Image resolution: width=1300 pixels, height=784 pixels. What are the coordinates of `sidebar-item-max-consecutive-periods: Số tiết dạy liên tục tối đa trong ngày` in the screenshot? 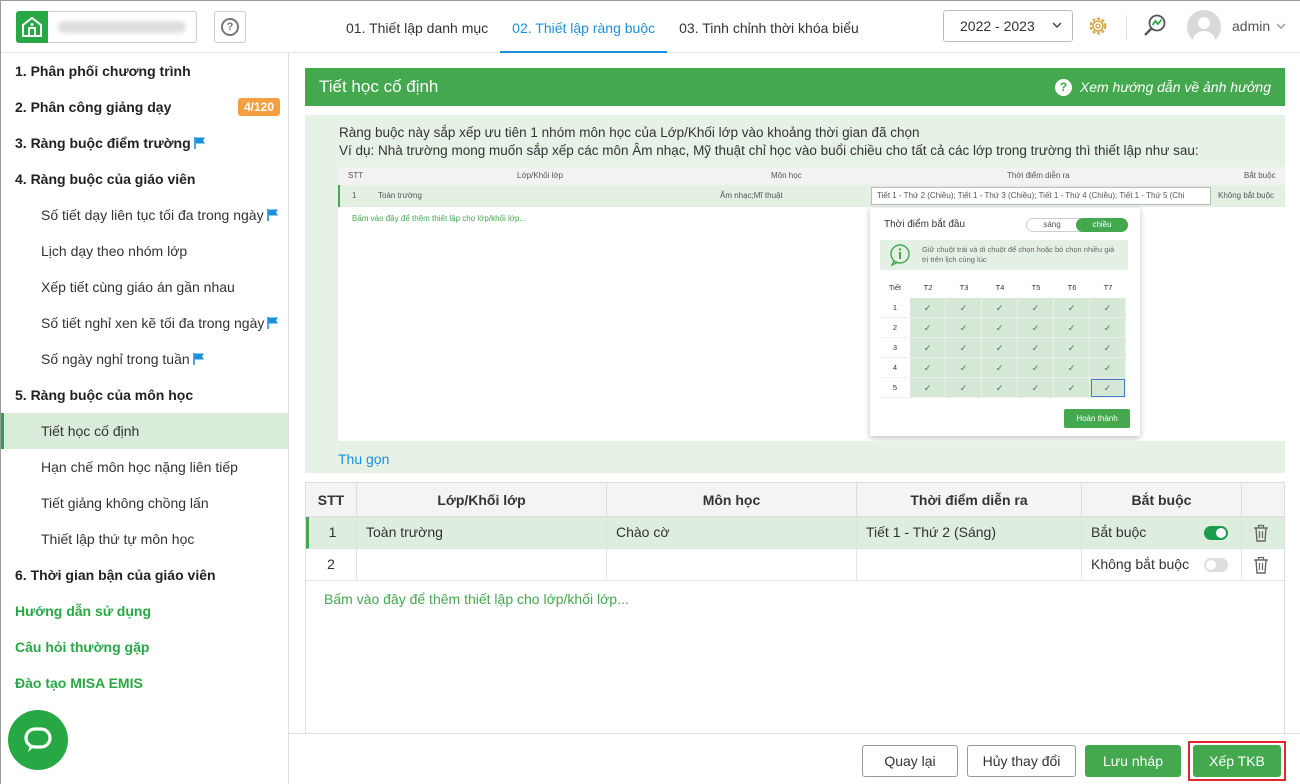 It's located at (144, 215).